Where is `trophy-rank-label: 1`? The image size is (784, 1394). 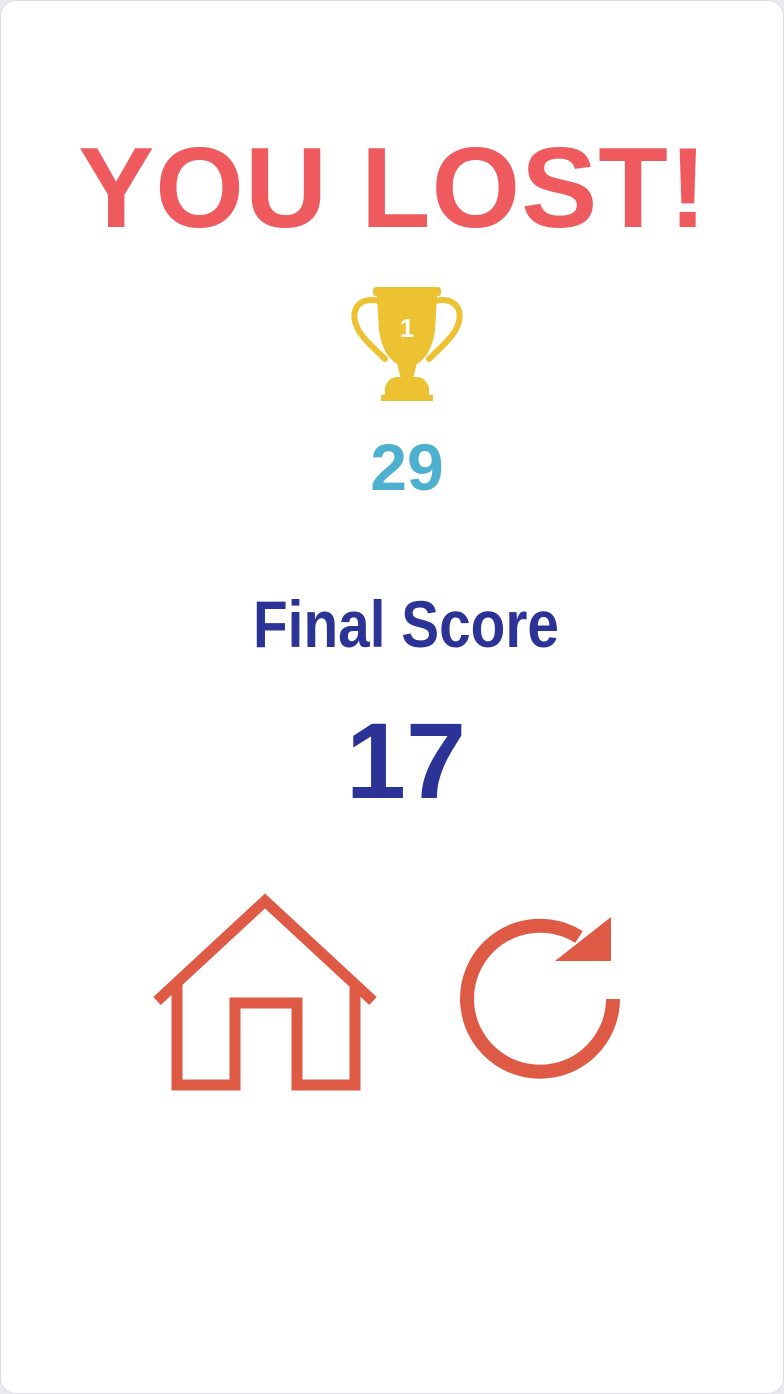 trophy-rank-label: 1 is located at coordinates (407, 328).